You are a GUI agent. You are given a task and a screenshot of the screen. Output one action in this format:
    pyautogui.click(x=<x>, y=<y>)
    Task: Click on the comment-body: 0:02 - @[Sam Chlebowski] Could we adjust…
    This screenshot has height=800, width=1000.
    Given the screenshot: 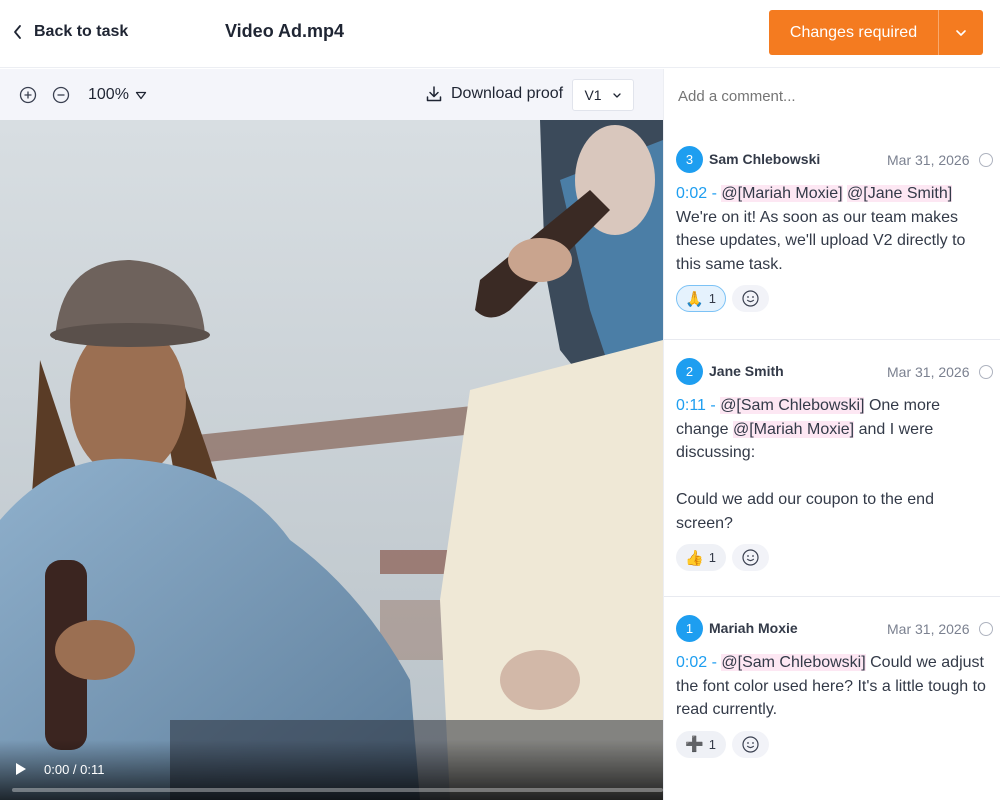 What is the action you would take?
    pyautogui.click(x=832, y=686)
    